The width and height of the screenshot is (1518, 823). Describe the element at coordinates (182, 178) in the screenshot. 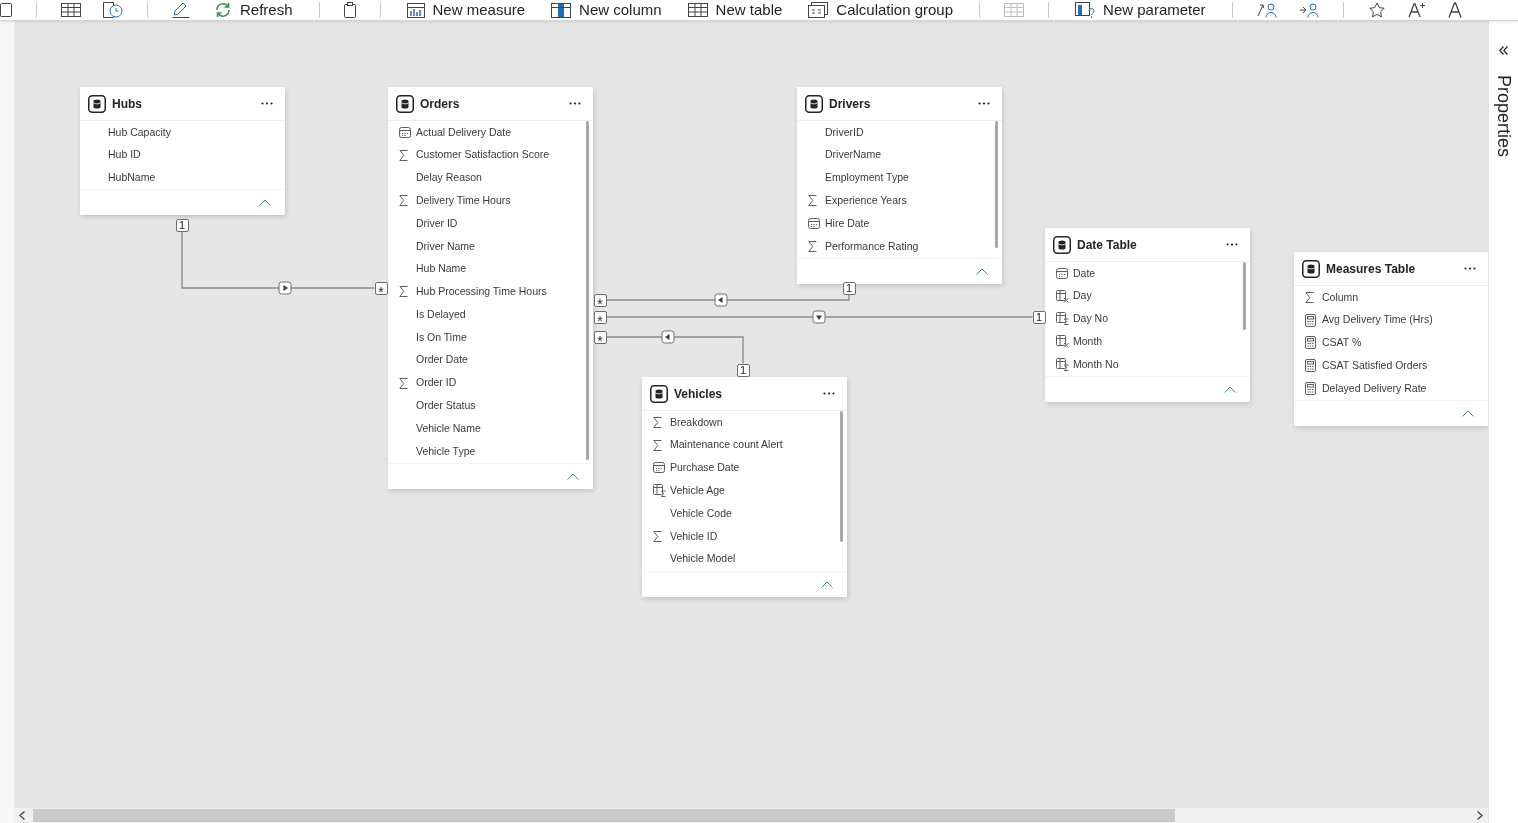

I see `field-item: HubName` at that location.